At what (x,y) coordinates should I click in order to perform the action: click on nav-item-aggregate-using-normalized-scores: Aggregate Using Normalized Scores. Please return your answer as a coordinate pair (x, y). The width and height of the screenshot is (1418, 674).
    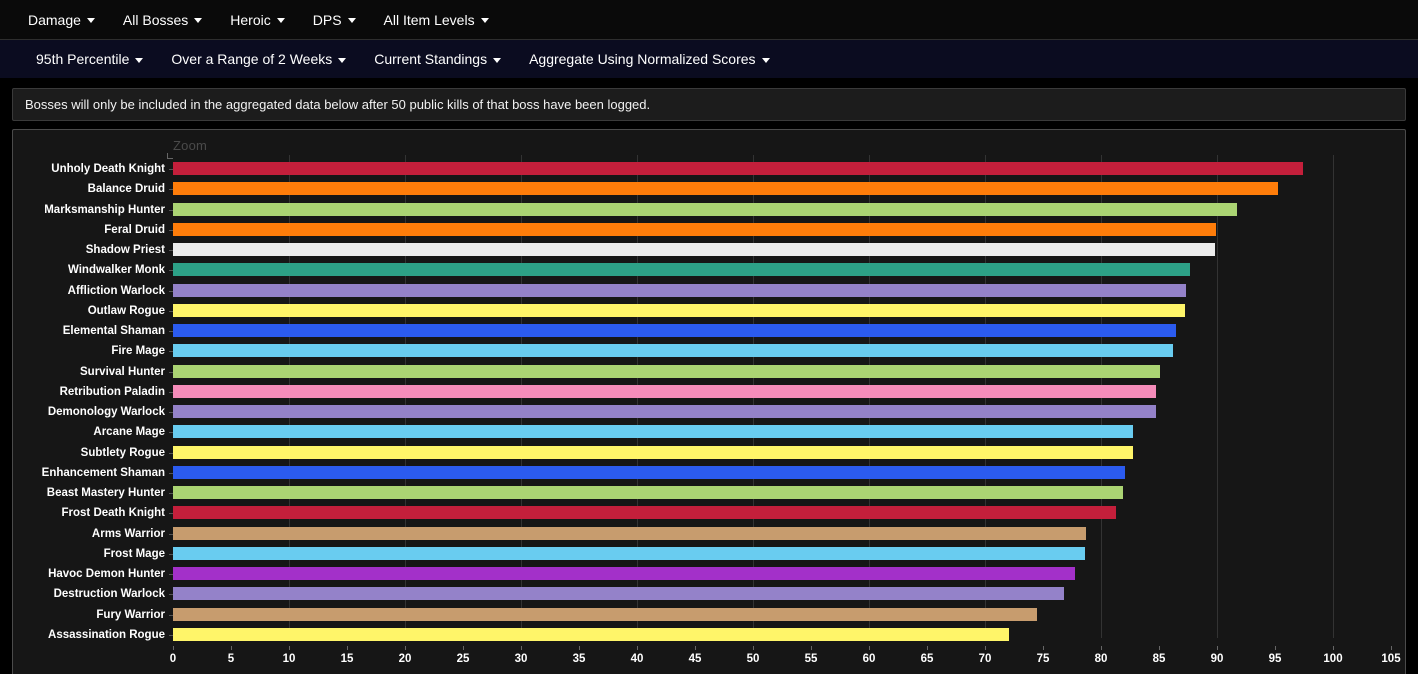
    Looking at the image, I should click on (649, 59).